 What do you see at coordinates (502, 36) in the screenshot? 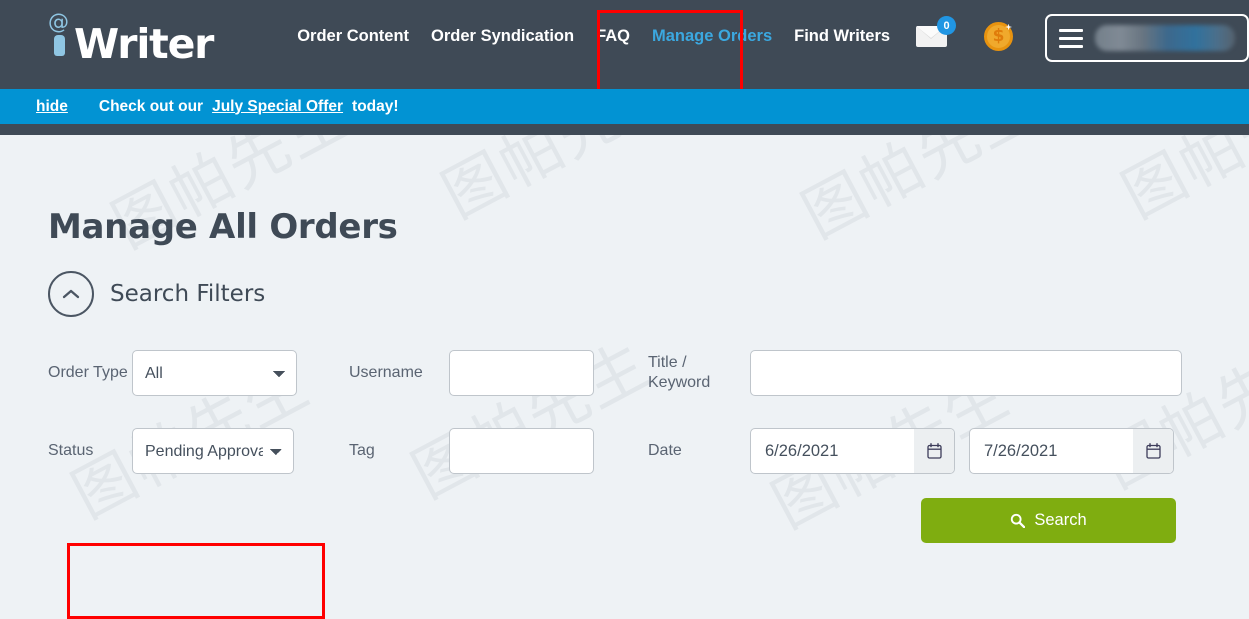
I see `nav-link-order-syndication: Order Syndication` at bounding box center [502, 36].